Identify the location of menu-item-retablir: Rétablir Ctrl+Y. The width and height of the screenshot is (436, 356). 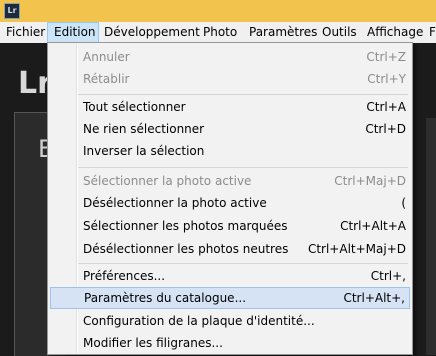
(230, 79).